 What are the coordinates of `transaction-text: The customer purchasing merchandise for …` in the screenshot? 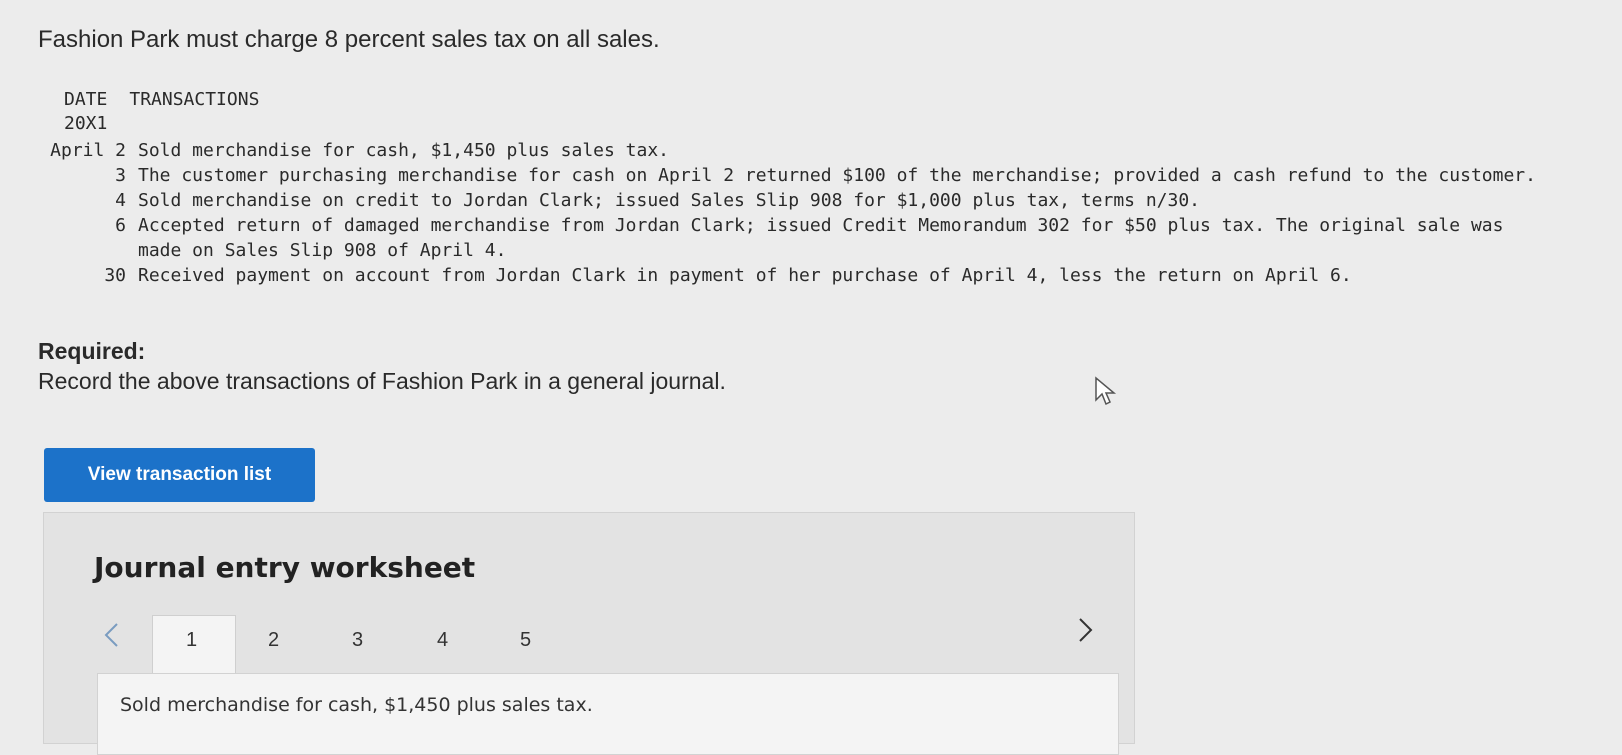 It's located at (837, 175).